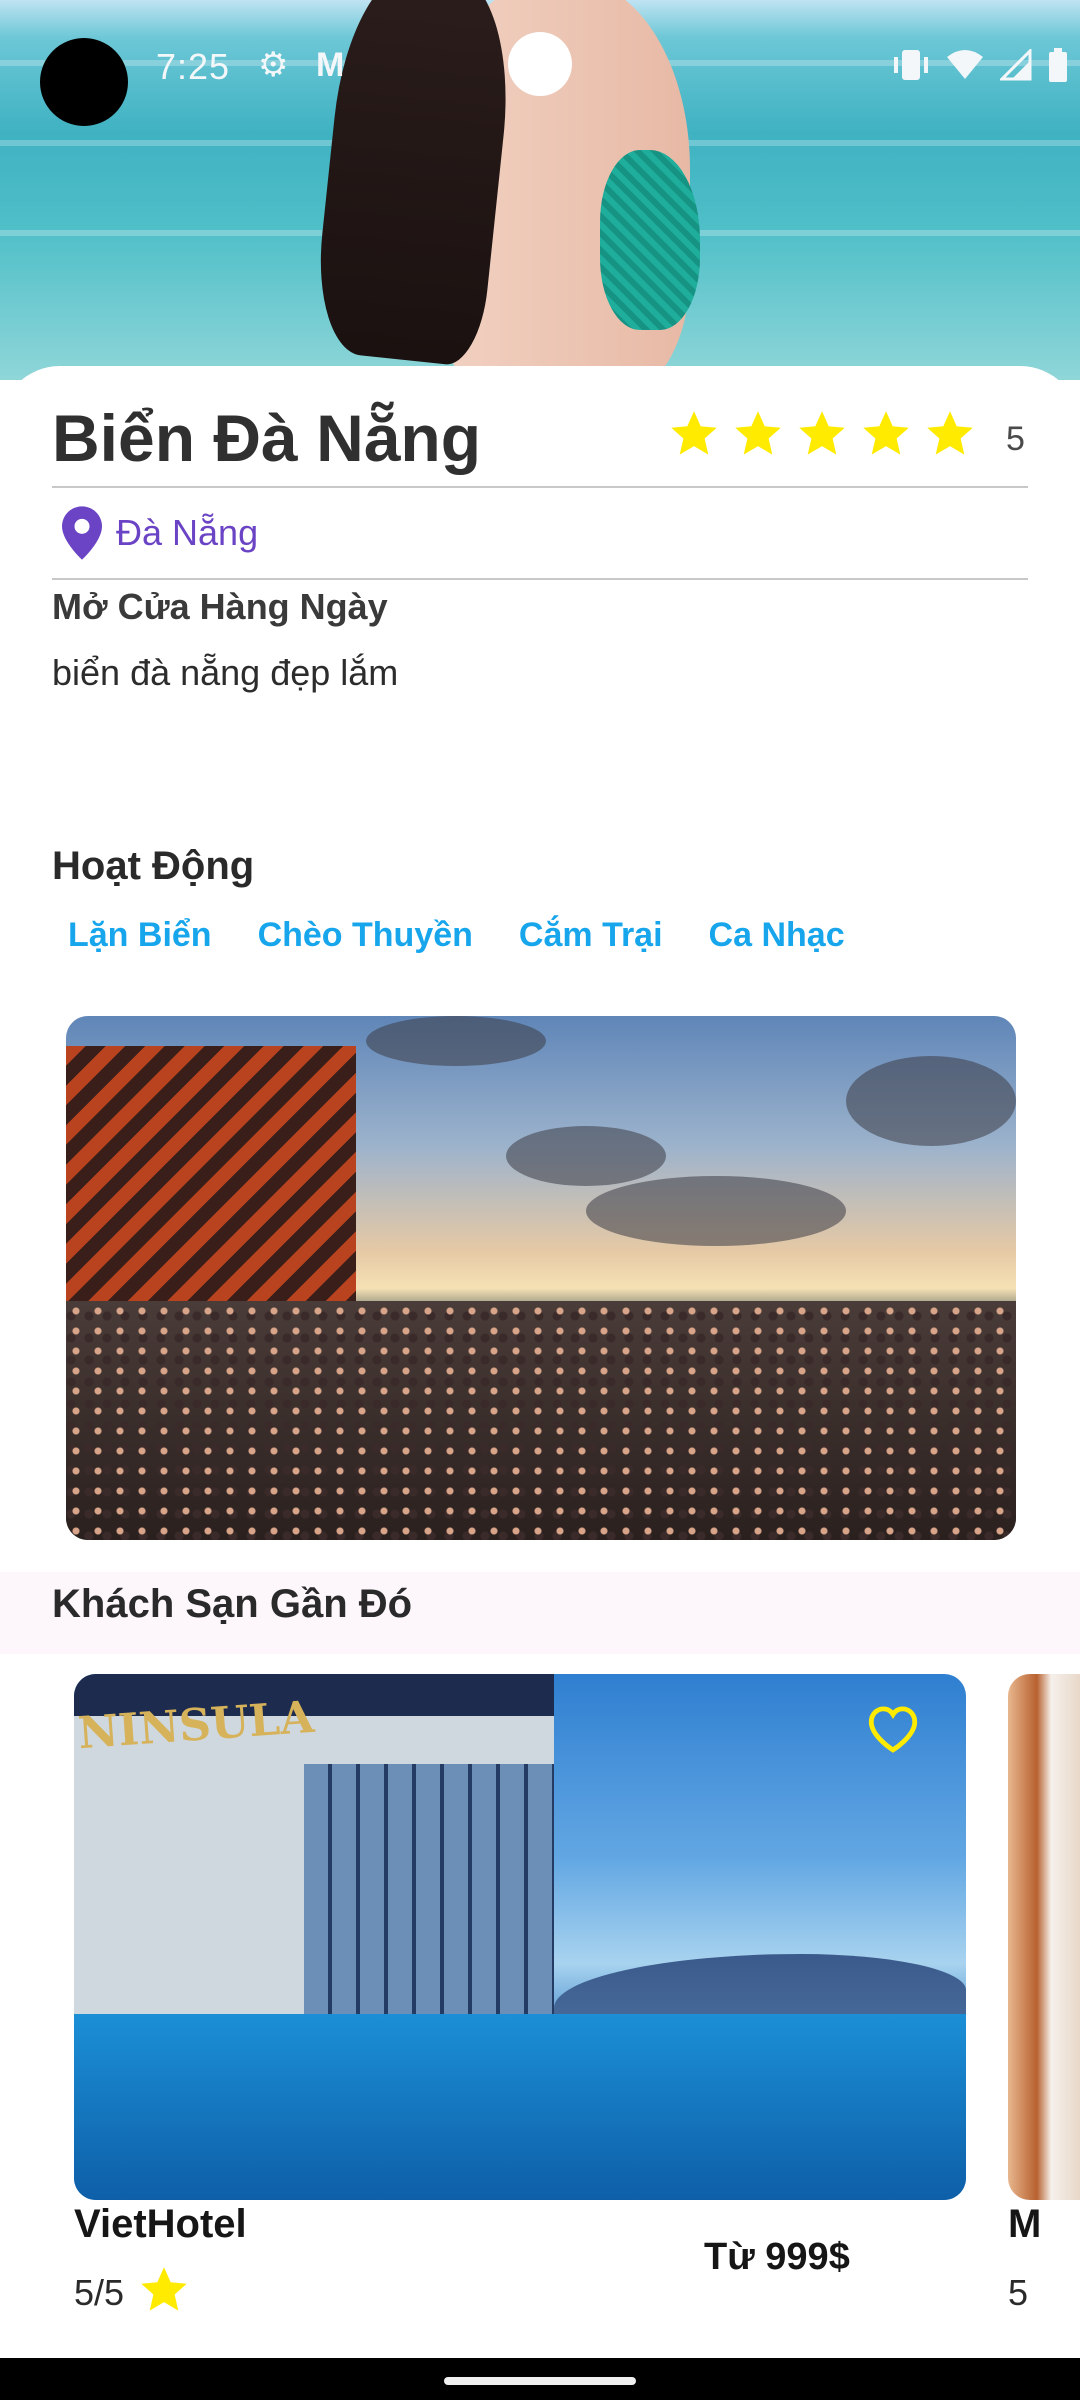 The image size is (1080, 2400). I want to click on status-icons-right, so click(980, 65).